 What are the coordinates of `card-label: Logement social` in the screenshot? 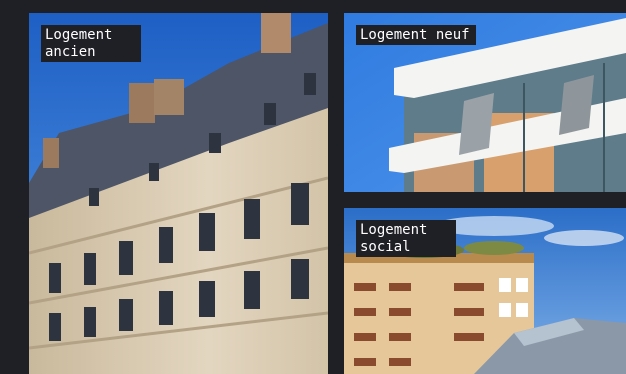 It's located at (406, 238).